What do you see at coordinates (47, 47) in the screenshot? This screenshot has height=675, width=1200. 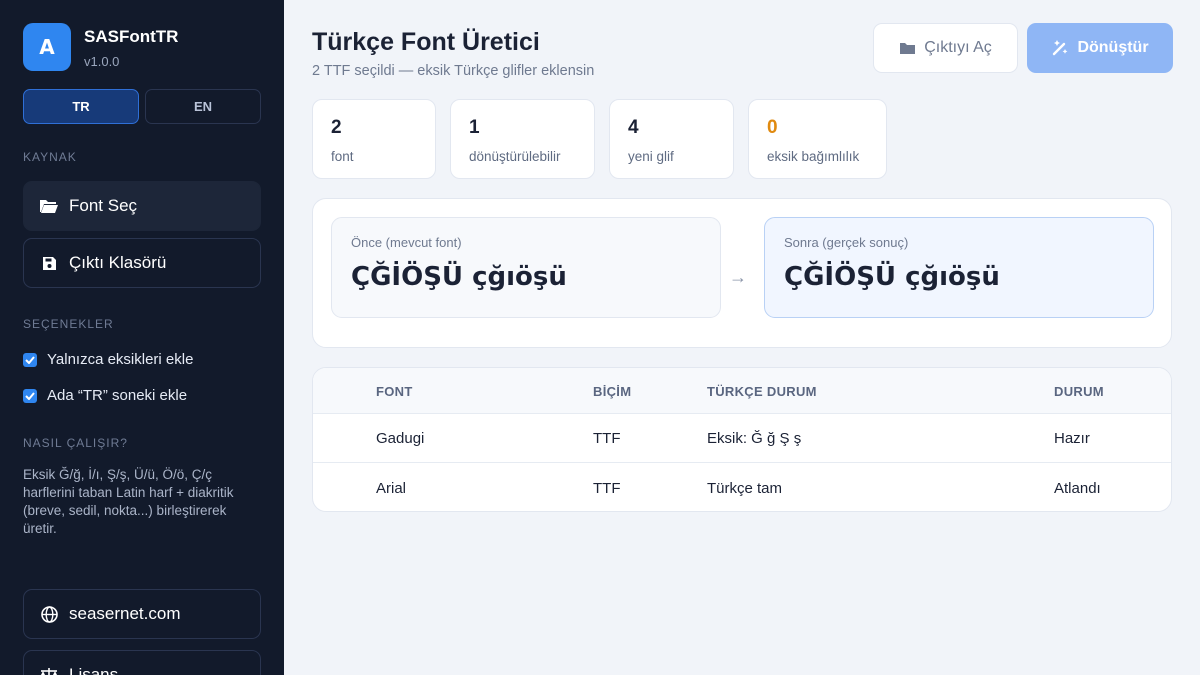 I see `app-logo: A` at bounding box center [47, 47].